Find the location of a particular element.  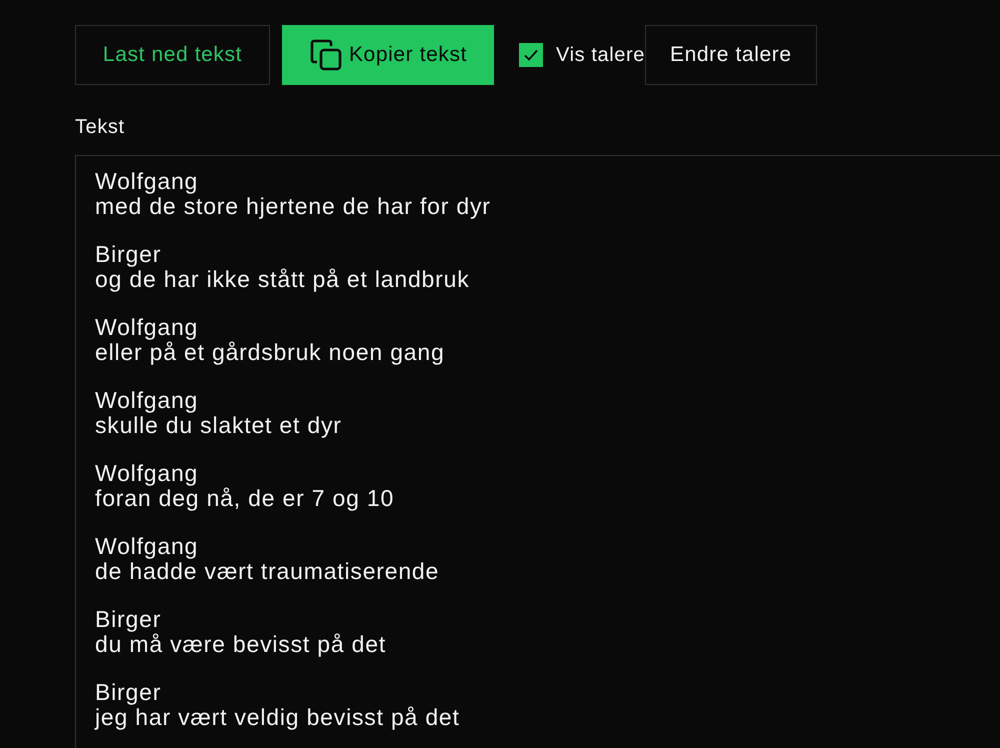

copy-icon is located at coordinates (325, 55).